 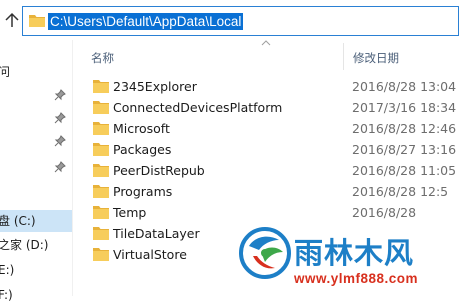 What do you see at coordinates (404, 128) in the screenshot?
I see `file-date: 2016/8/28 12:46` at bounding box center [404, 128].